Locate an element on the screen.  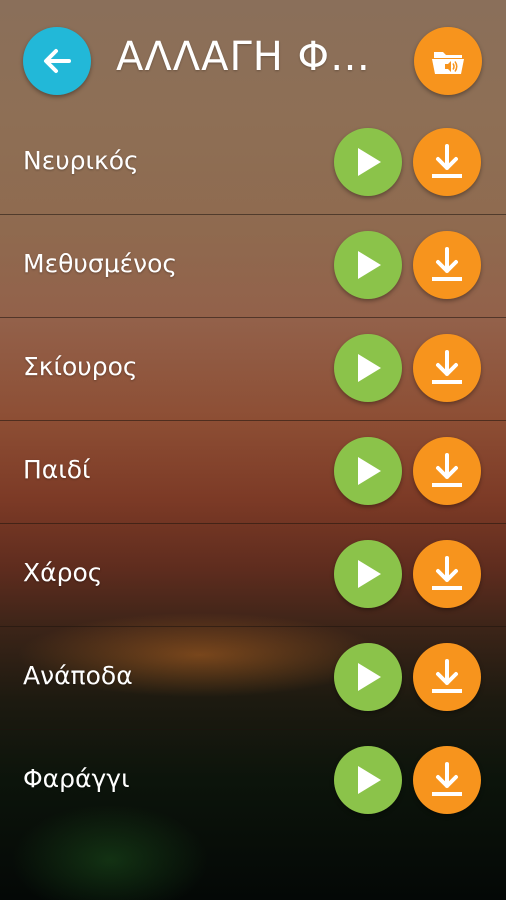
list-item: Παιδί is located at coordinates (253, 472).